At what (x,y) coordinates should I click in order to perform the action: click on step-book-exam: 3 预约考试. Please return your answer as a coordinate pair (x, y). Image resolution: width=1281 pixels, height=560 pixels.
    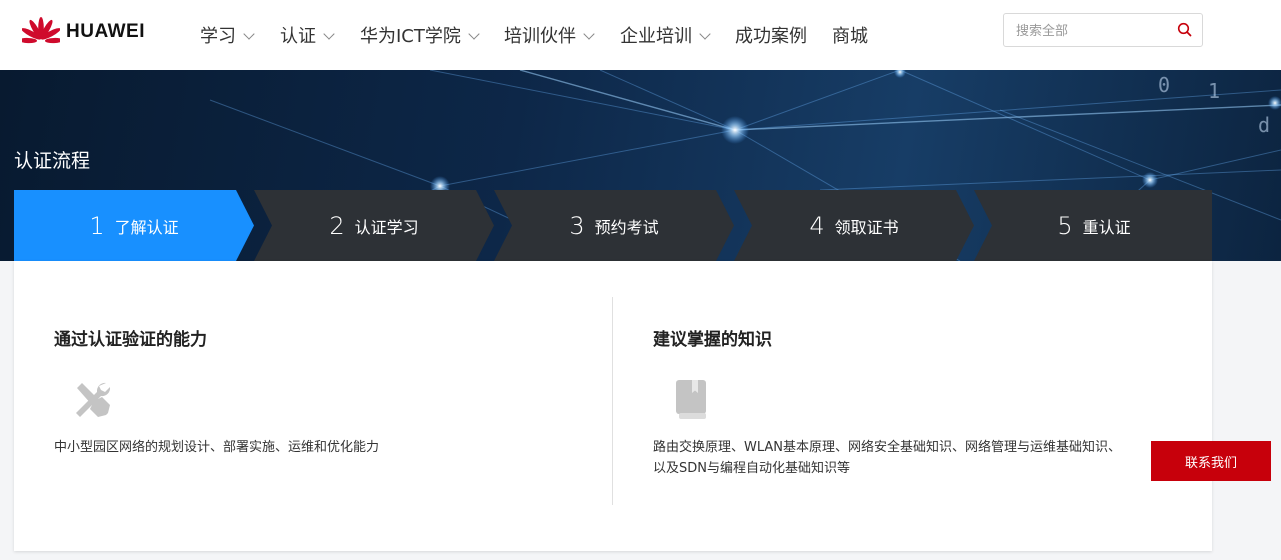
    Looking at the image, I should click on (614, 225).